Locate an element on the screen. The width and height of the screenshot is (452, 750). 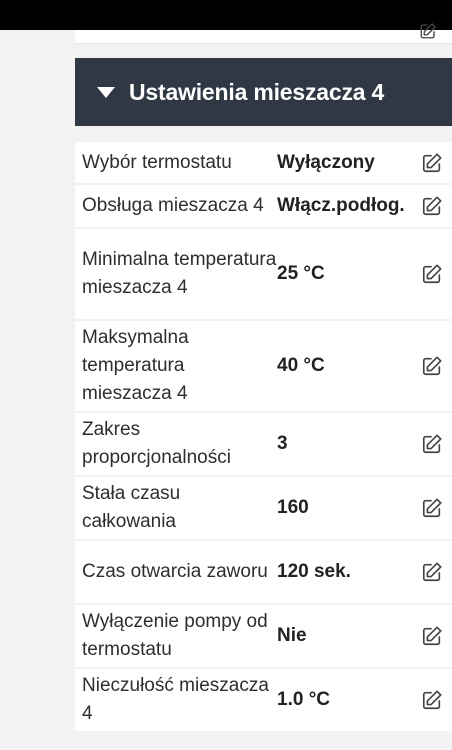
setting-label: Minimalna temperatura mieszacza 4 is located at coordinates (179, 273).